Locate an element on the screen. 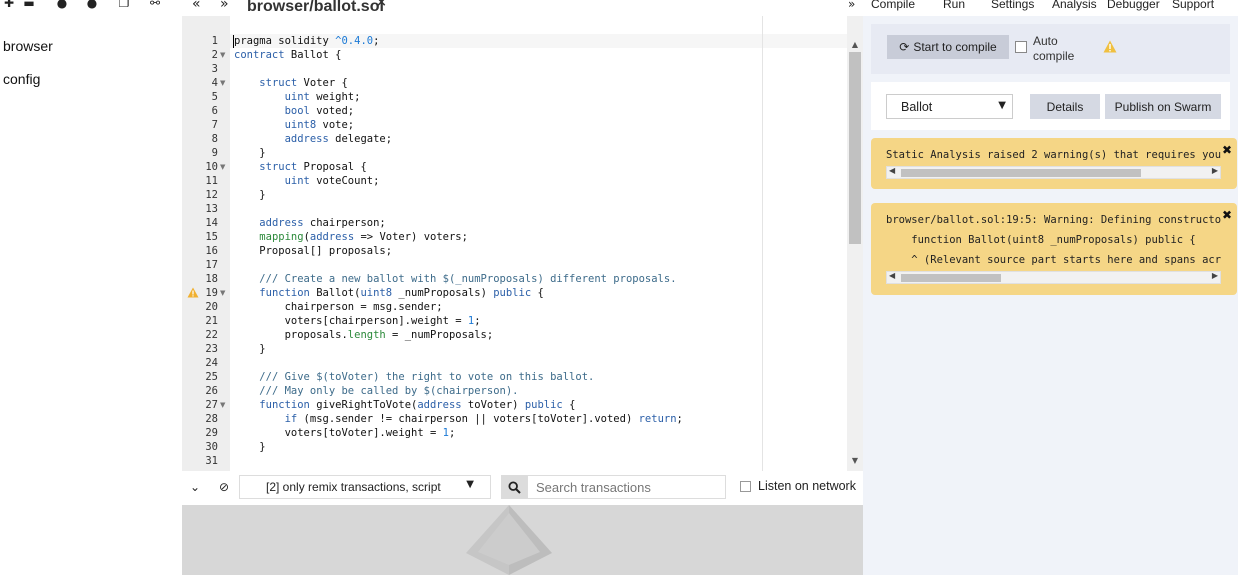 The height and width of the screenshot is (575, 1238). code-token: public is located at coordinates (512, 293).